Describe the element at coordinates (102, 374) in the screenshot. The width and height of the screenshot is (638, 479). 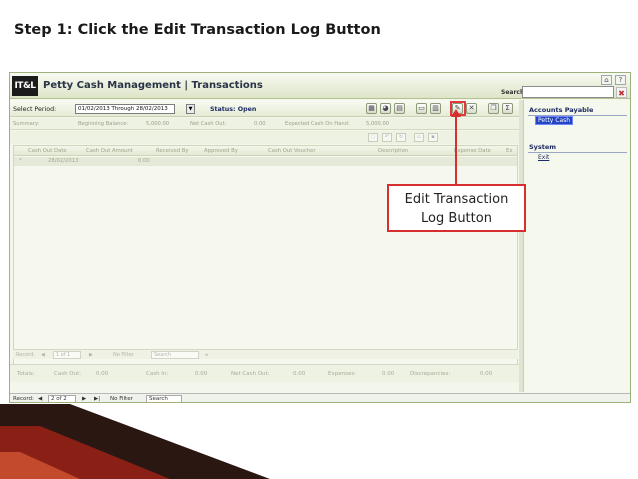
I see `cash-out-value: 0.00` at that location.